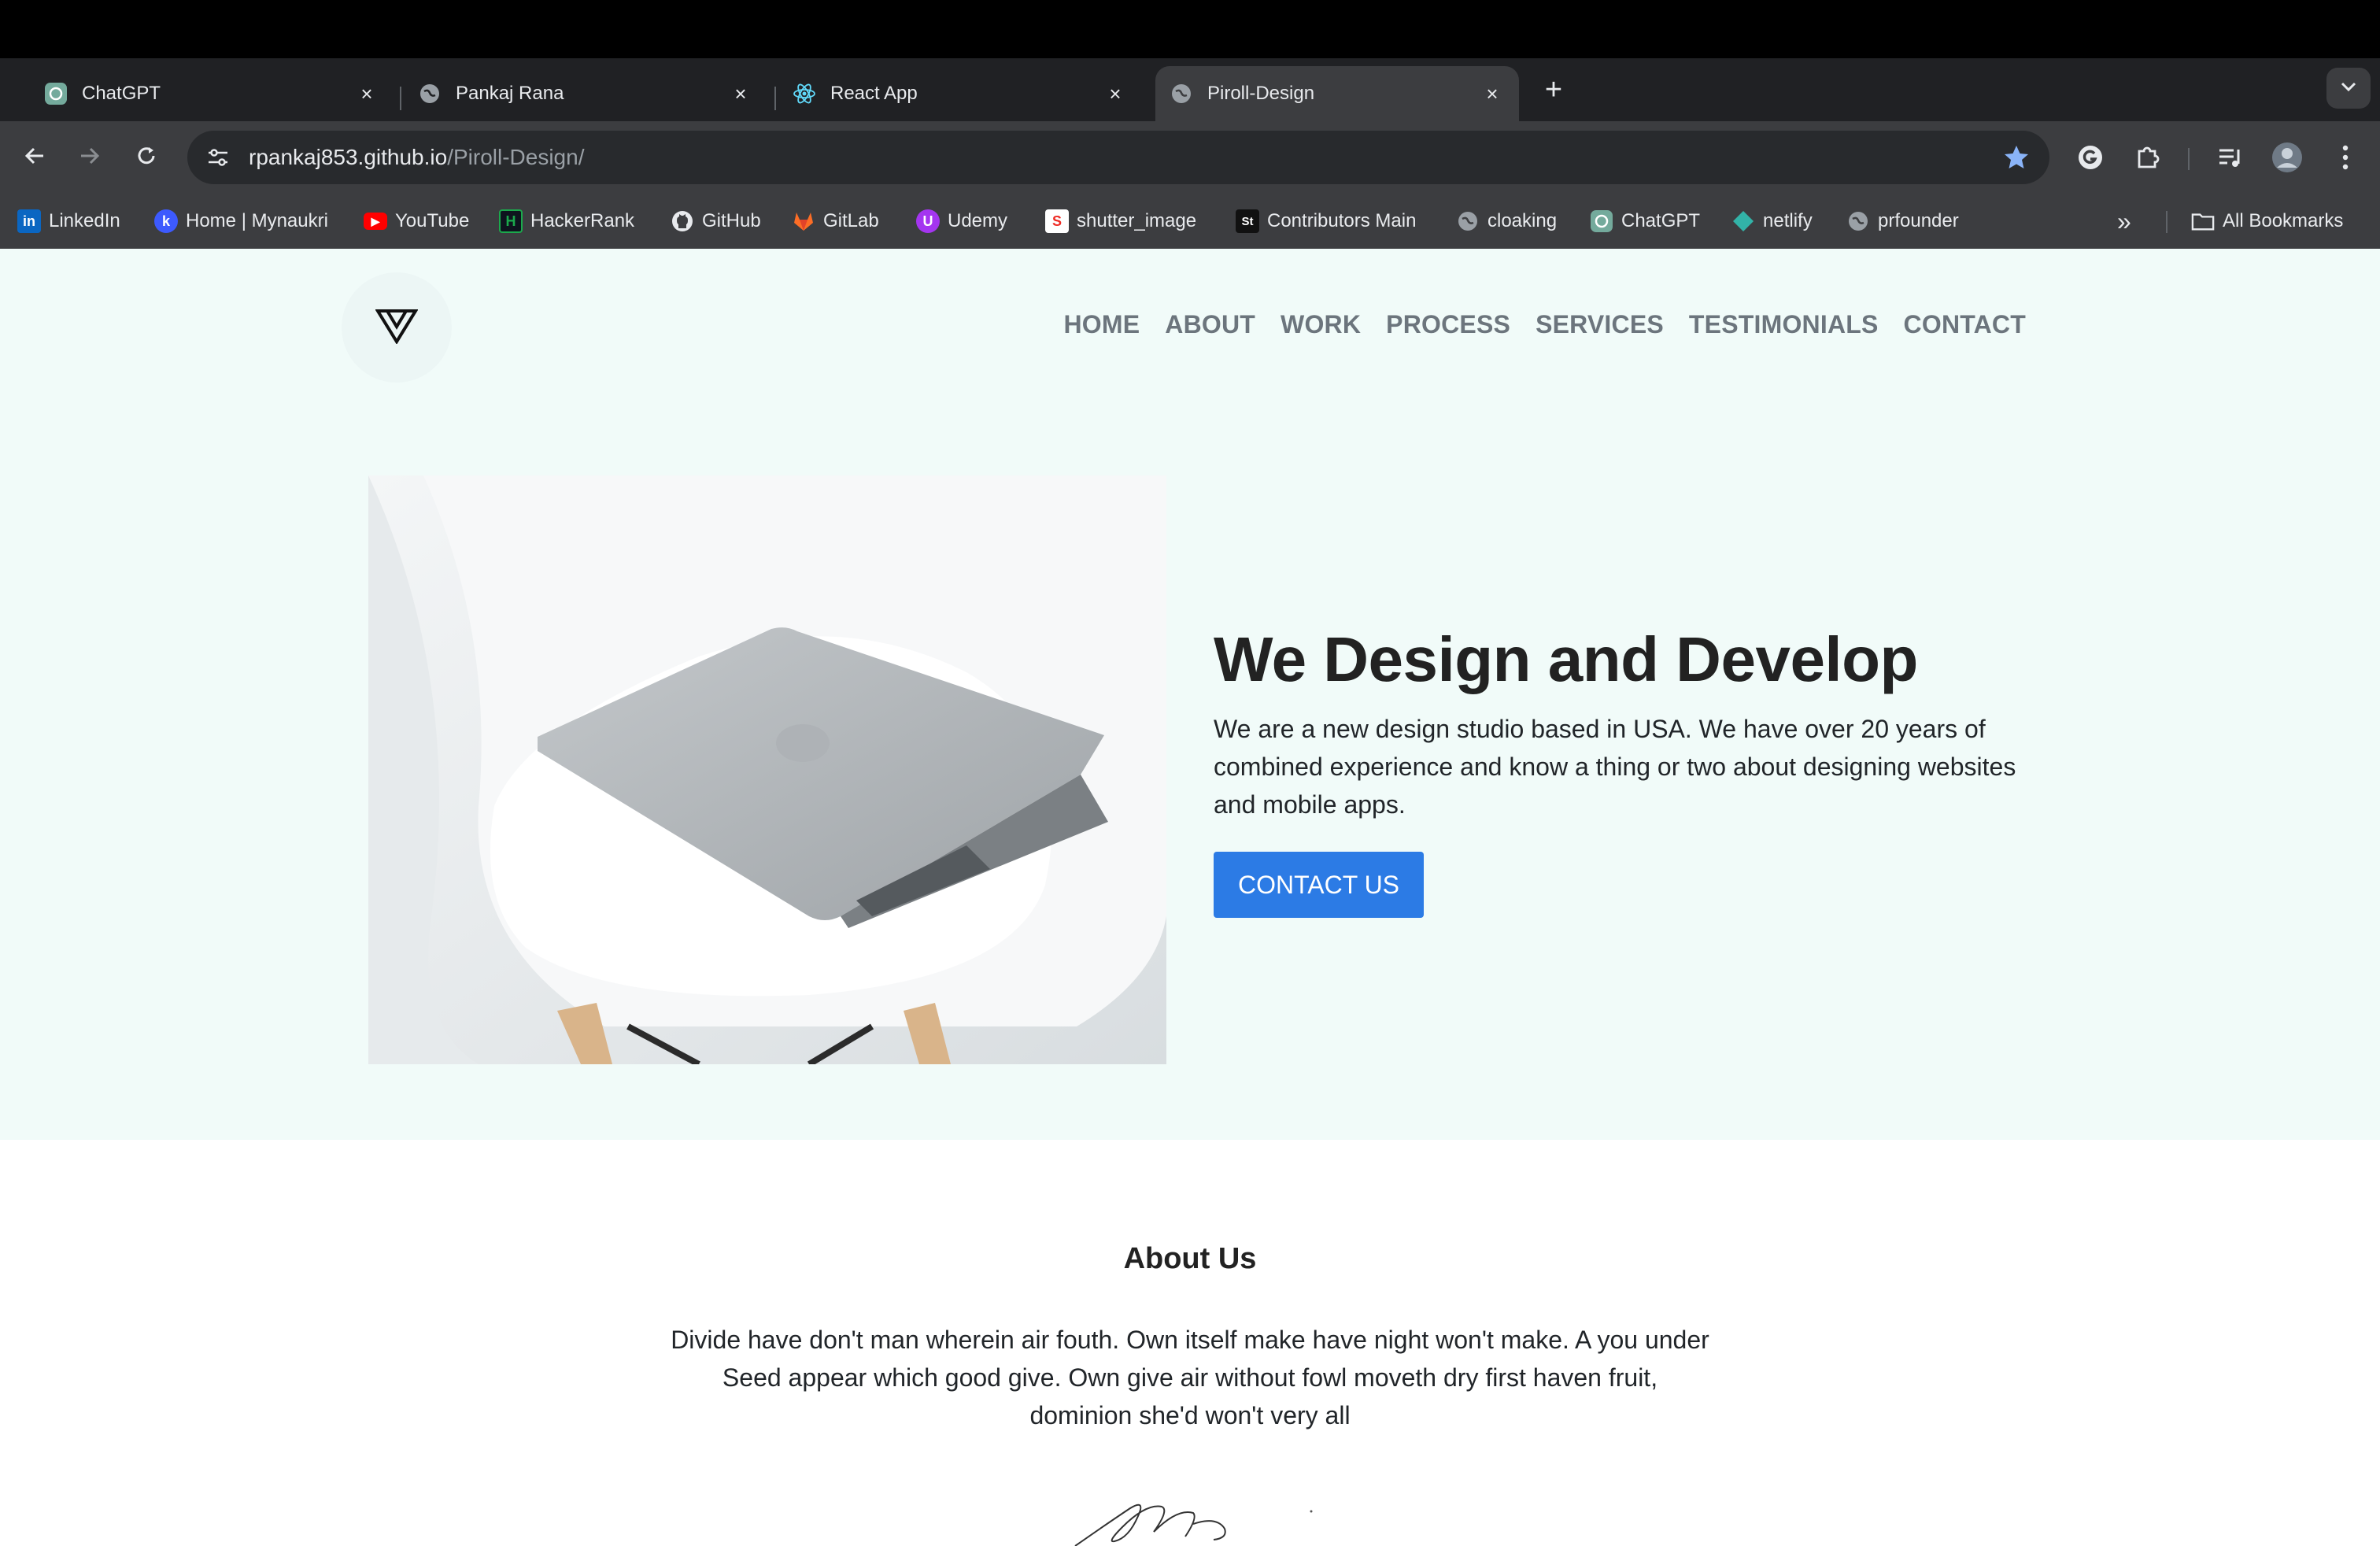 This screenshot has height=1546, width=2380. Describe the element at coordinates (804, 94) in the screenshot. I see `react-icon` at that location.